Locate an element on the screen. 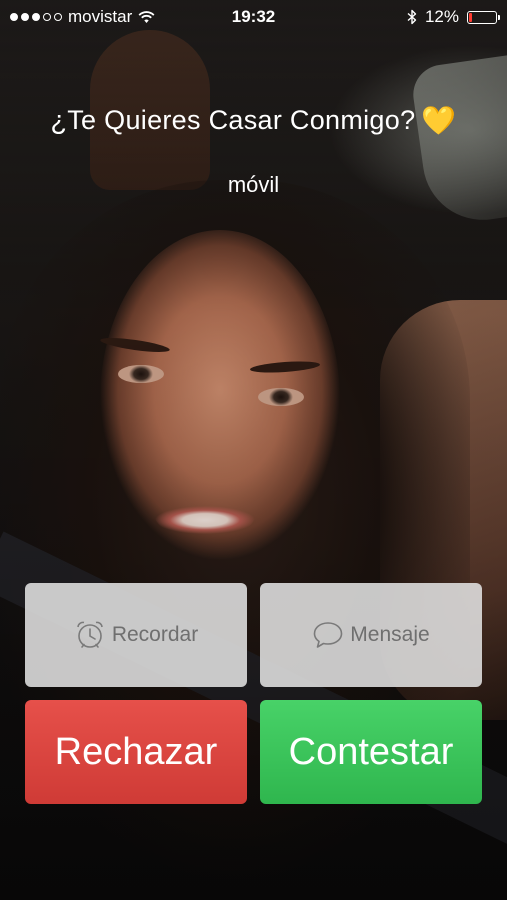 The width and height of the screenshot is (507, 900). decline-call-button: Rechazar is located at coordinates (136, 752).